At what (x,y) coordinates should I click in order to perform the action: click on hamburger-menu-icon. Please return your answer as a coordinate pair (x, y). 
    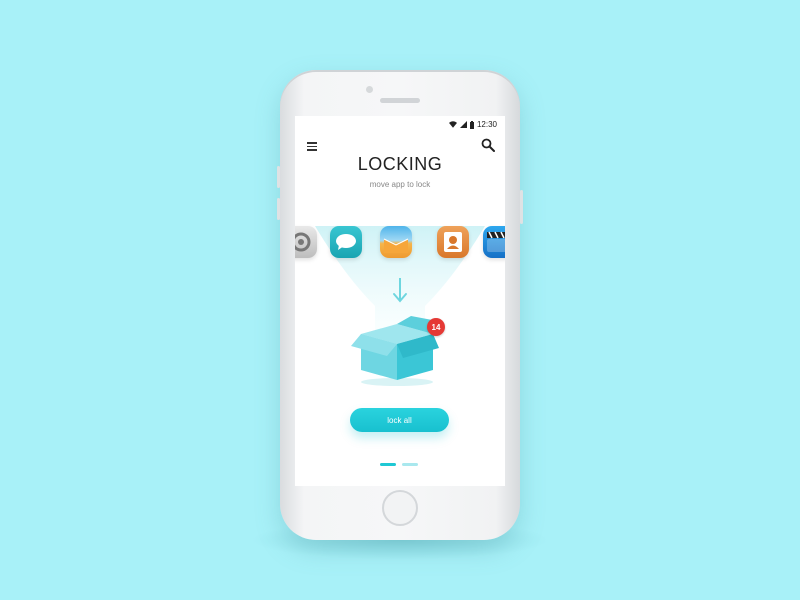
    Looking at the image, I should click on (312, 146).